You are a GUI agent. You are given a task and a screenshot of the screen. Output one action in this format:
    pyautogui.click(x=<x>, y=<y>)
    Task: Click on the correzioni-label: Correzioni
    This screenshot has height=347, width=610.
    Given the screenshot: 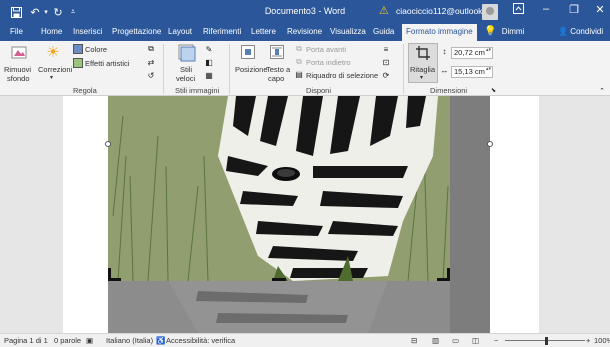 What is the action you would take?
    pyautogui.click(x=55, y=69)
    